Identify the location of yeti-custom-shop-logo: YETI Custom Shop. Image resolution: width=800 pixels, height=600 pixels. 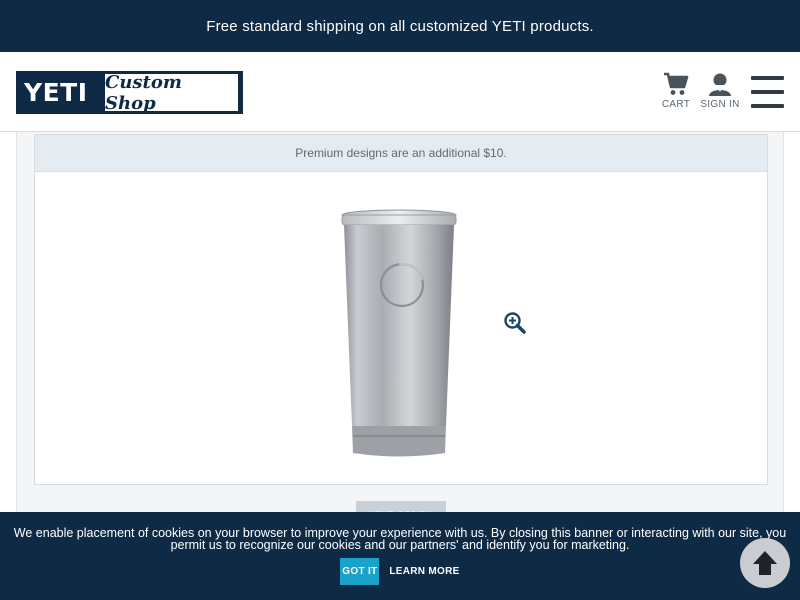
(129, 92).